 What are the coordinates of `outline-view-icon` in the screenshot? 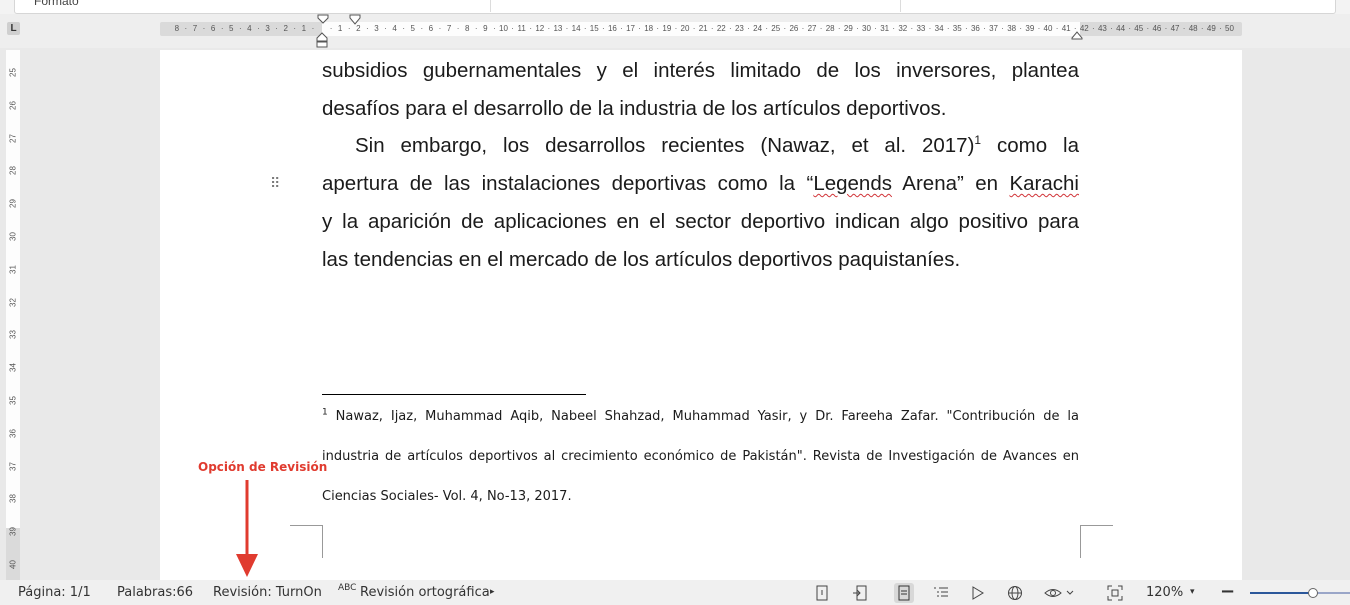 It's located at (941, 593).